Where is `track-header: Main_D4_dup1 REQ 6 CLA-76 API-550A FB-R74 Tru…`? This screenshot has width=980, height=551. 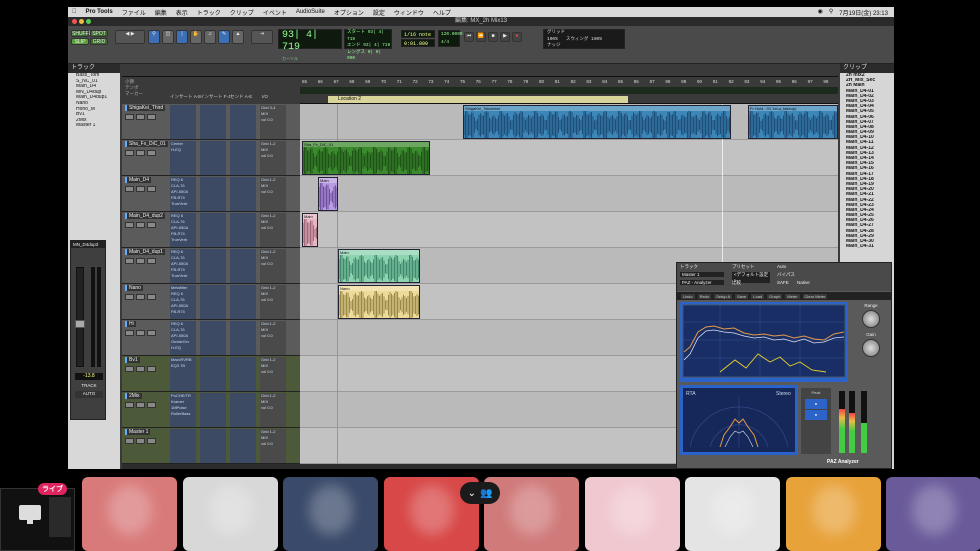
track-header: Main_D4_dup1 REQ 6 CLA-76 API-550A FB-R74 Tru… is located at coordinates (211, 266).